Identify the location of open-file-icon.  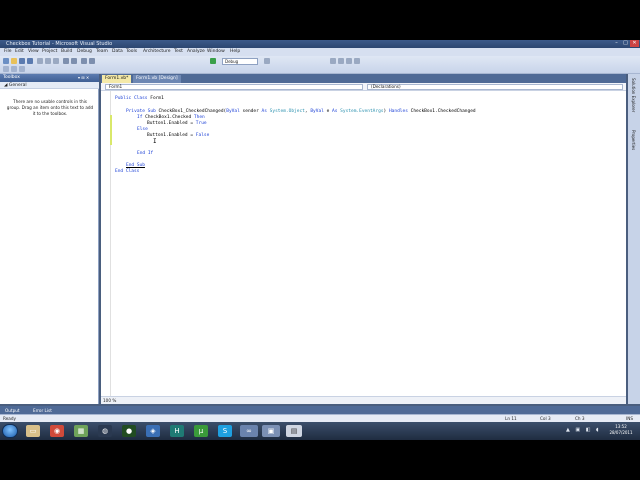
(14, 61).